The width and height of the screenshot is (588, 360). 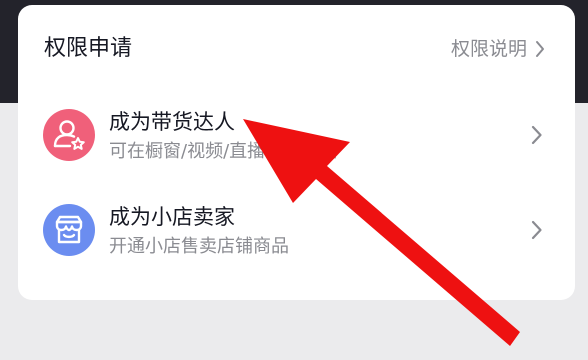 What do you see at coordinates (223, 151) in the screenshot?
I see `row-subtitle: 可在橱窗/视频/直播推广商品` at bounding box center [223, 151].